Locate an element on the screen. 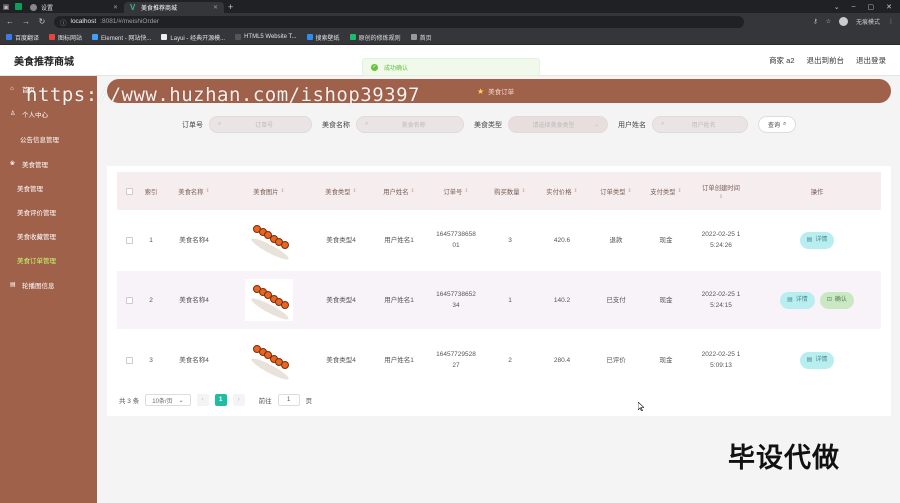  column-header: 订单号 ⇕ is located at coordinates (456, 191).